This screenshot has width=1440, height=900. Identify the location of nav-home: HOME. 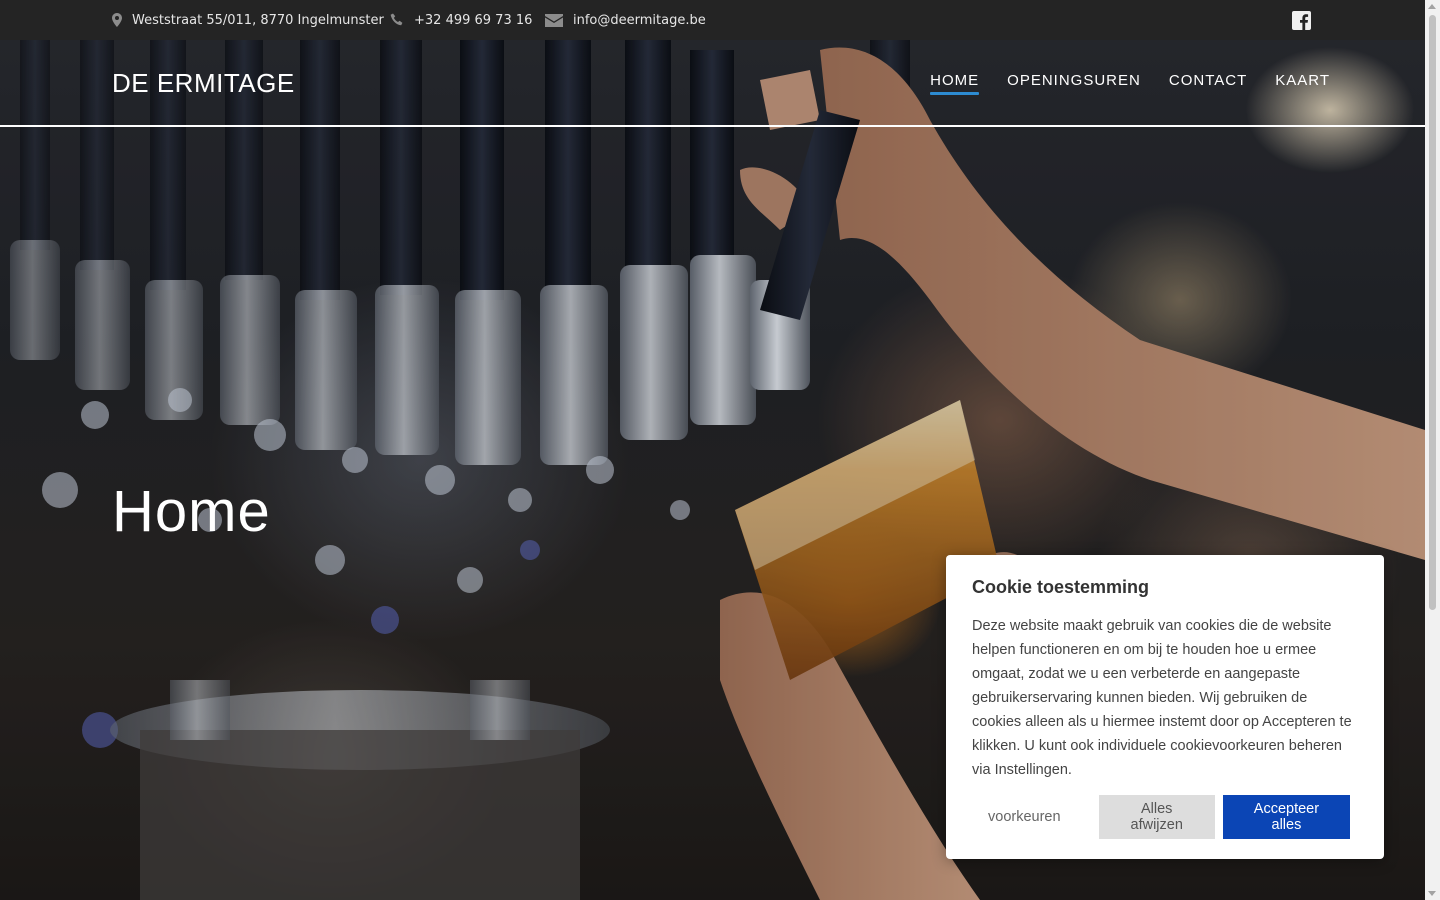
(955, 83).